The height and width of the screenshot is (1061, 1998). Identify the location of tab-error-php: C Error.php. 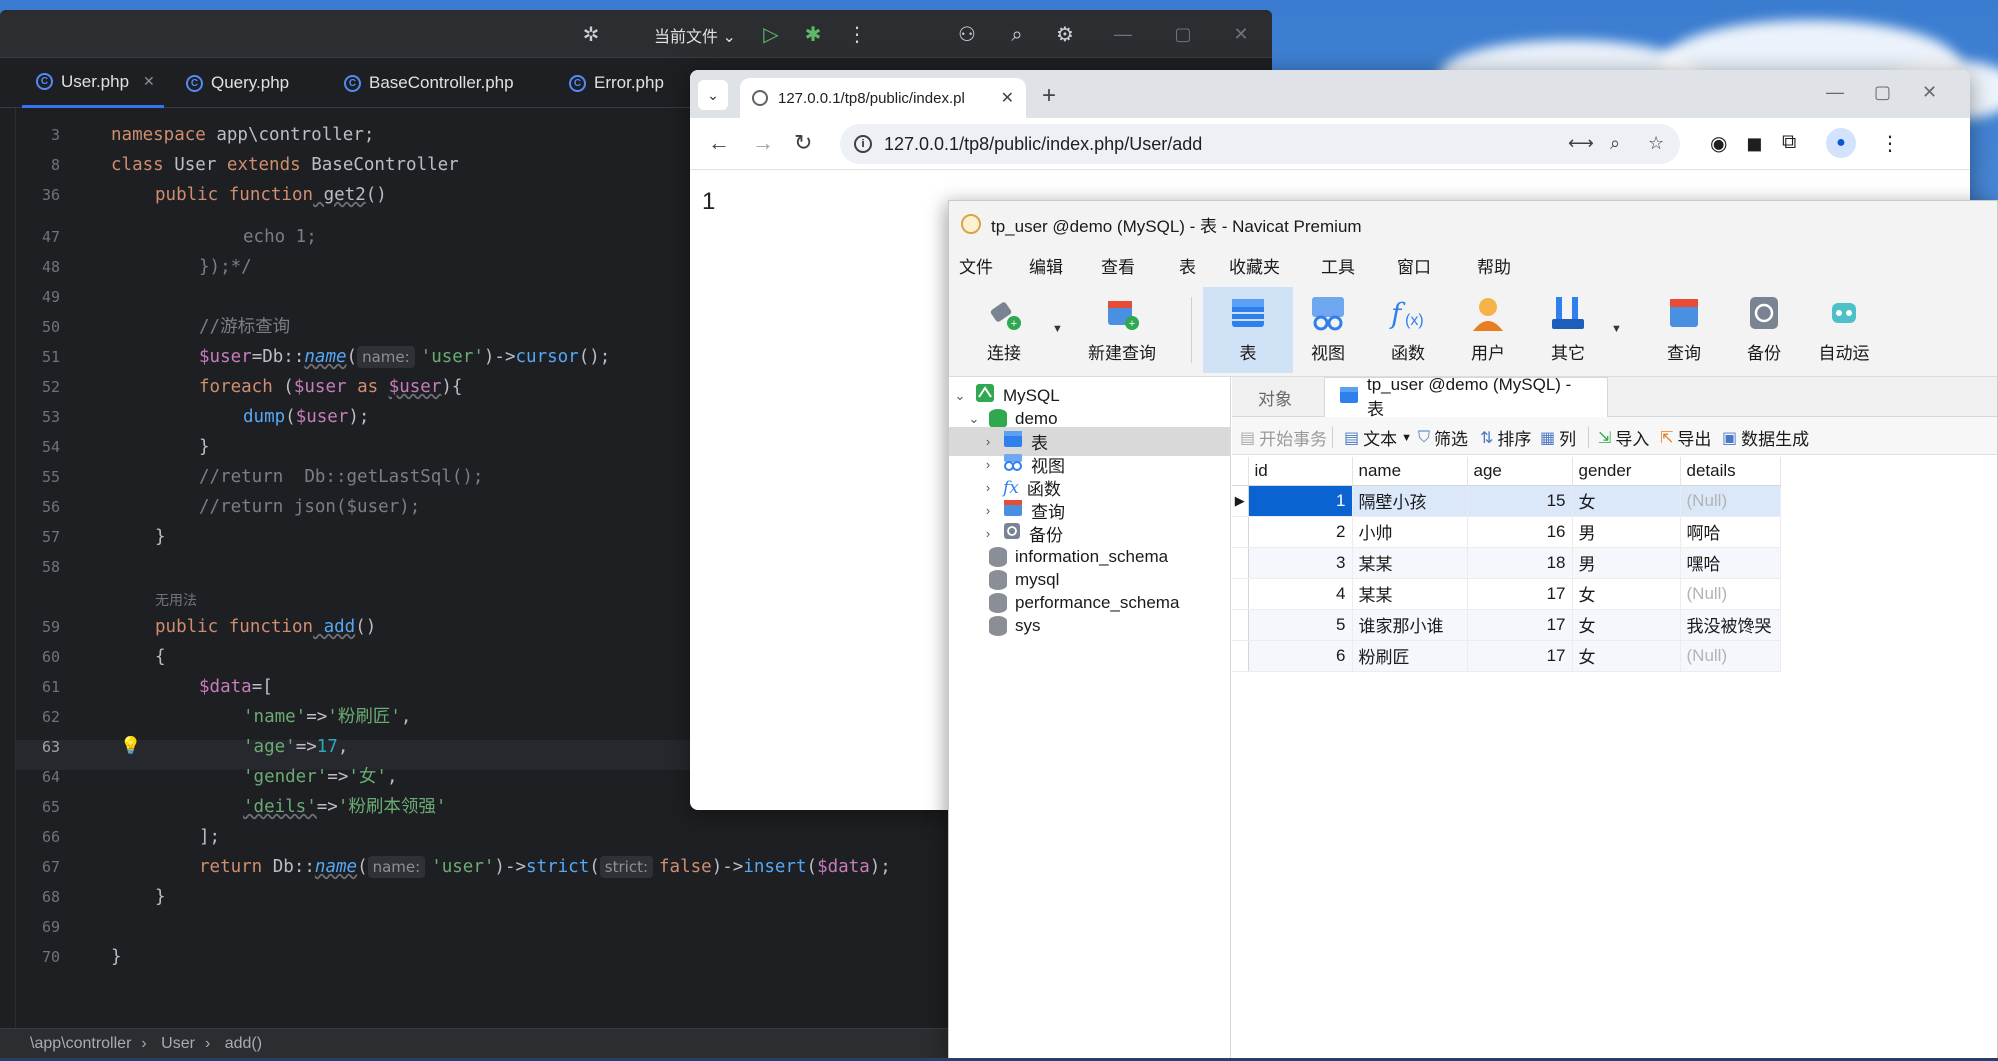
(625, 83).